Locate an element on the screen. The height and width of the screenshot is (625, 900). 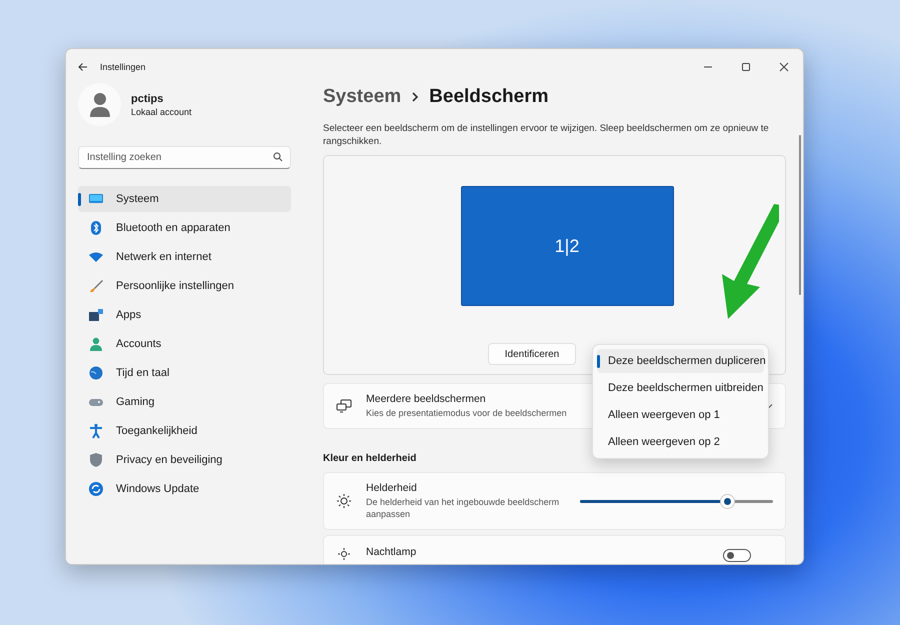
night-light-card: Nachtlamp is located at coordinates (554, 549).